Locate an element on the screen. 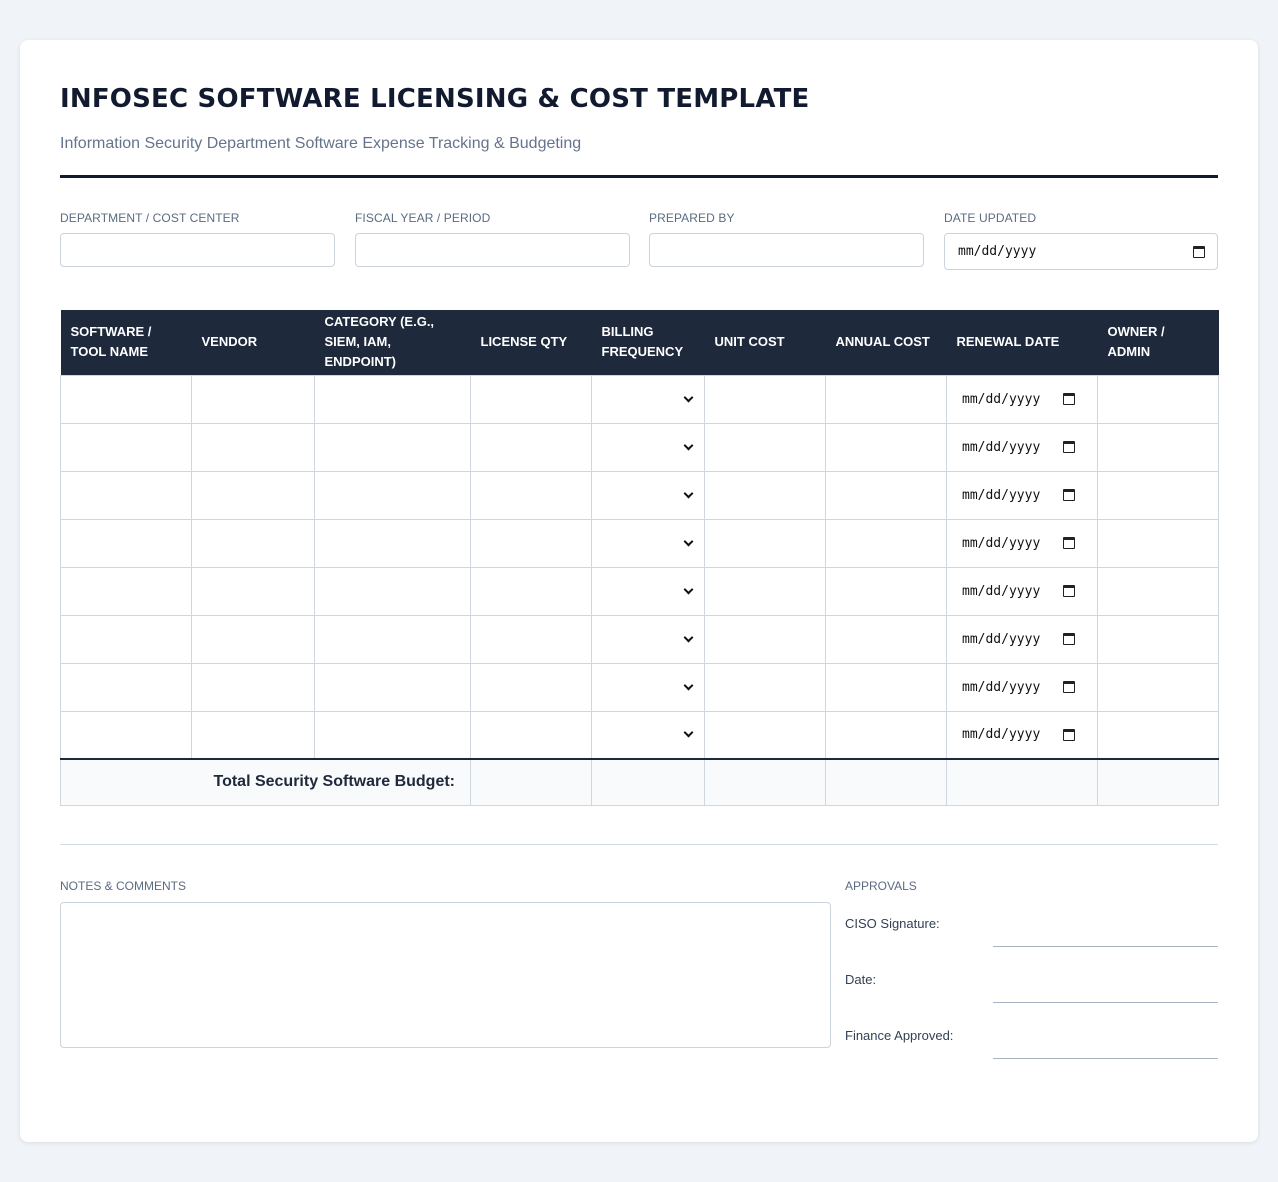 This screenshot has height=1182, width=1278. finance-approved-line is located at coordinates (1105, 1058).